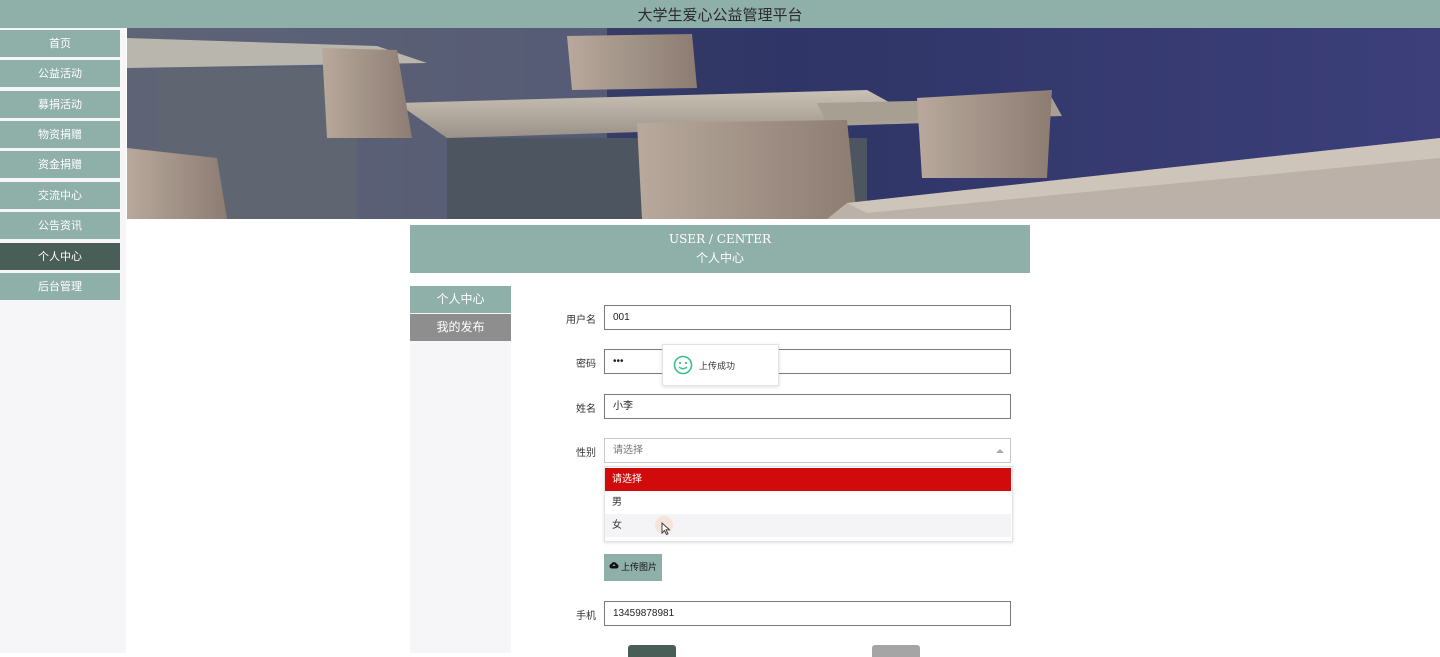 The height and width of the screenshot is (657, 1440). I want to click on upload-image-label: 上传图片, so click(638, 568).